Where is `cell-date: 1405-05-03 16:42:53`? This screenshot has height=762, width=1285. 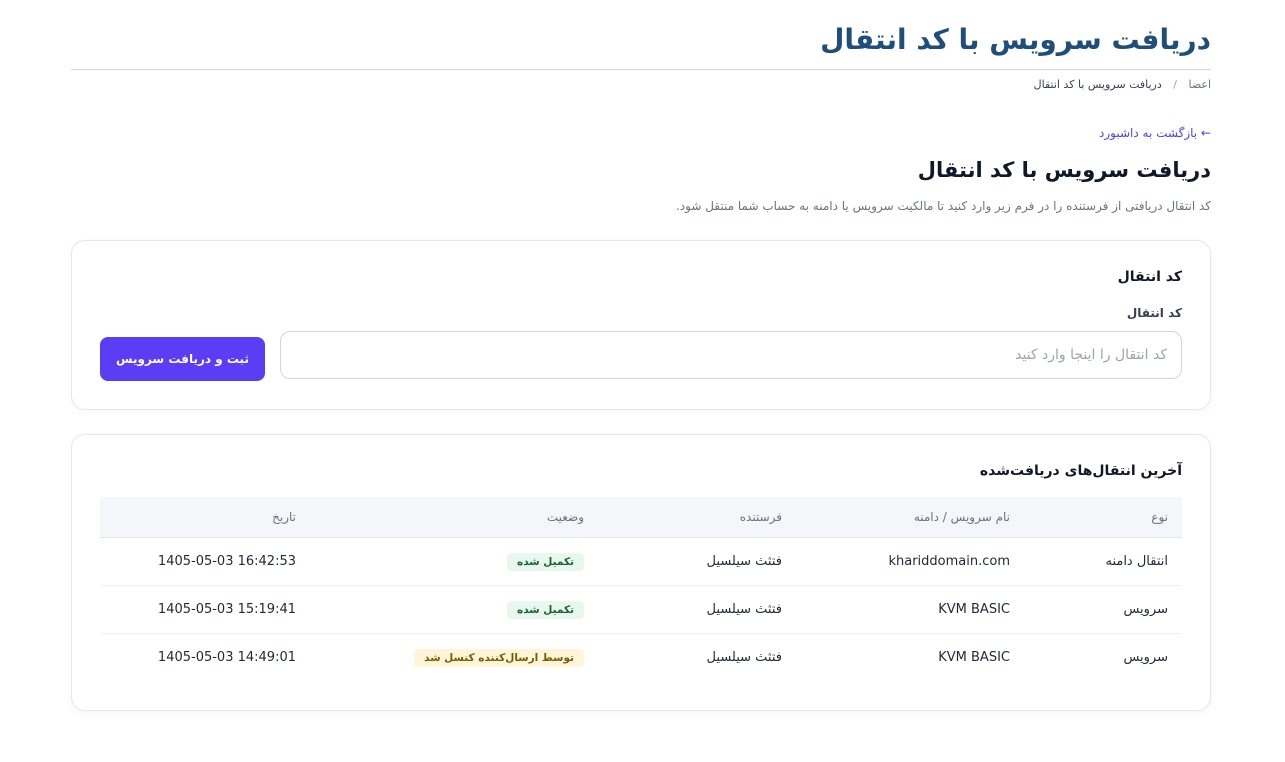
cell-date: 1405-05-03 16:42:53 is located at coordinates (205, 561).